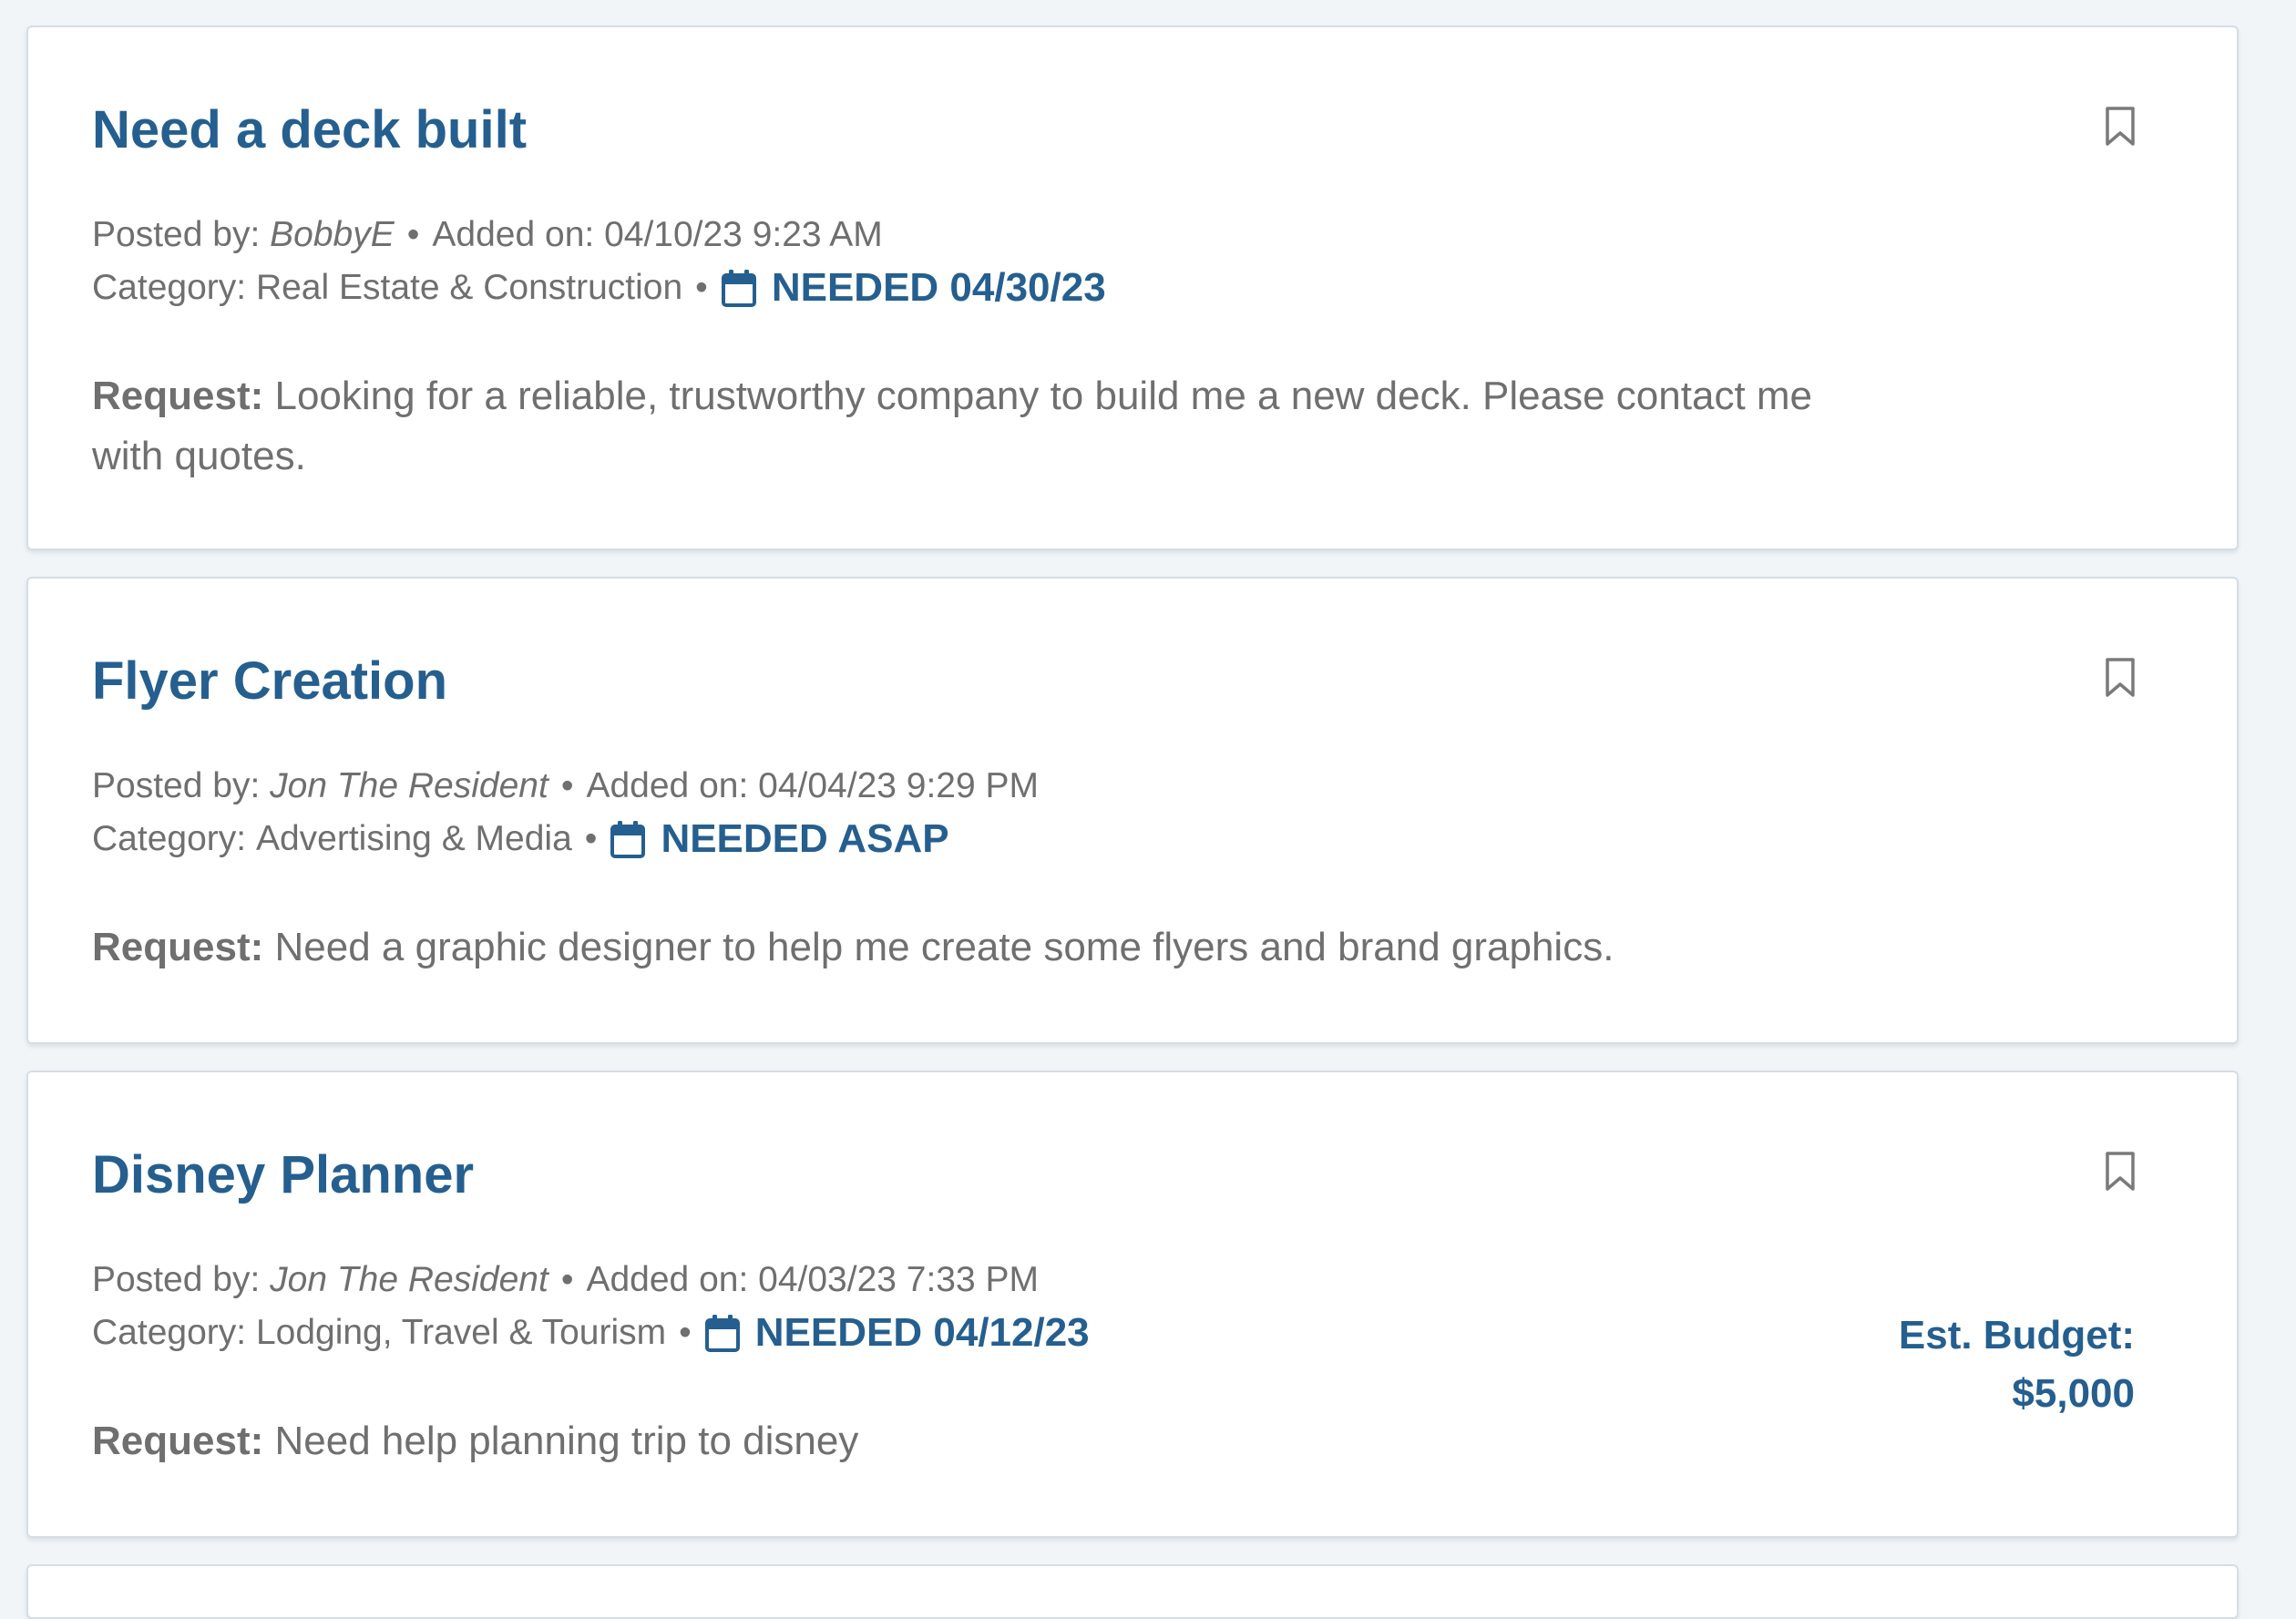 This screenshot has width=2296, height=1619. I want to click on request-text: Need help planning trip to disney, so click(567, 1441).